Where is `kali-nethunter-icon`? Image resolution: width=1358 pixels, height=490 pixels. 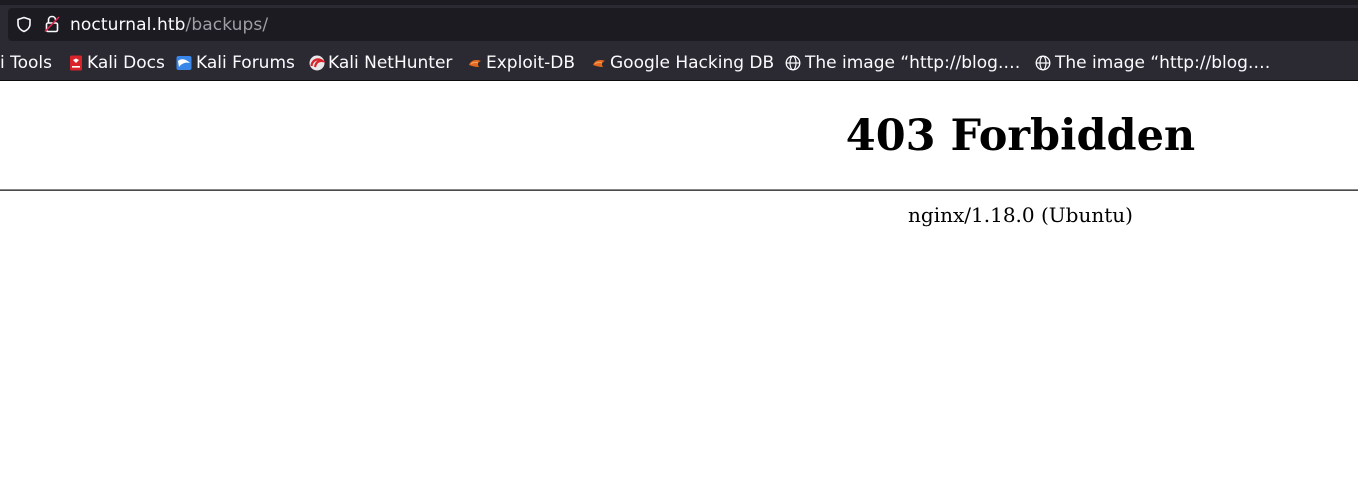 kali-nethunter-icon is located at coordinates (317, 63).